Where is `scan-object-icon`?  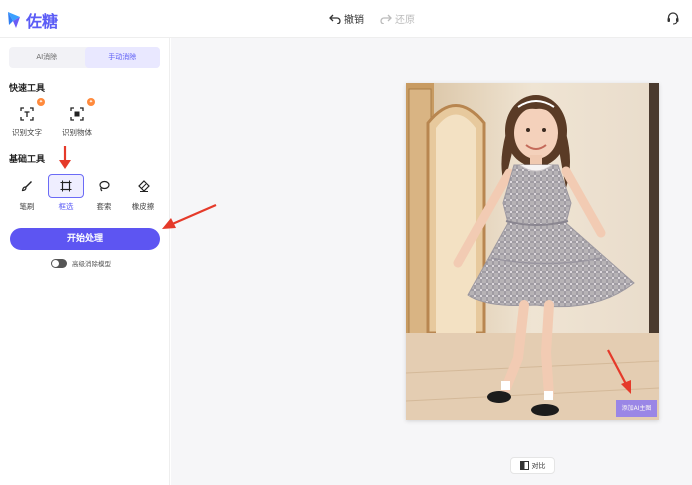 scan-object-icon is located at coordinates (77, 114).